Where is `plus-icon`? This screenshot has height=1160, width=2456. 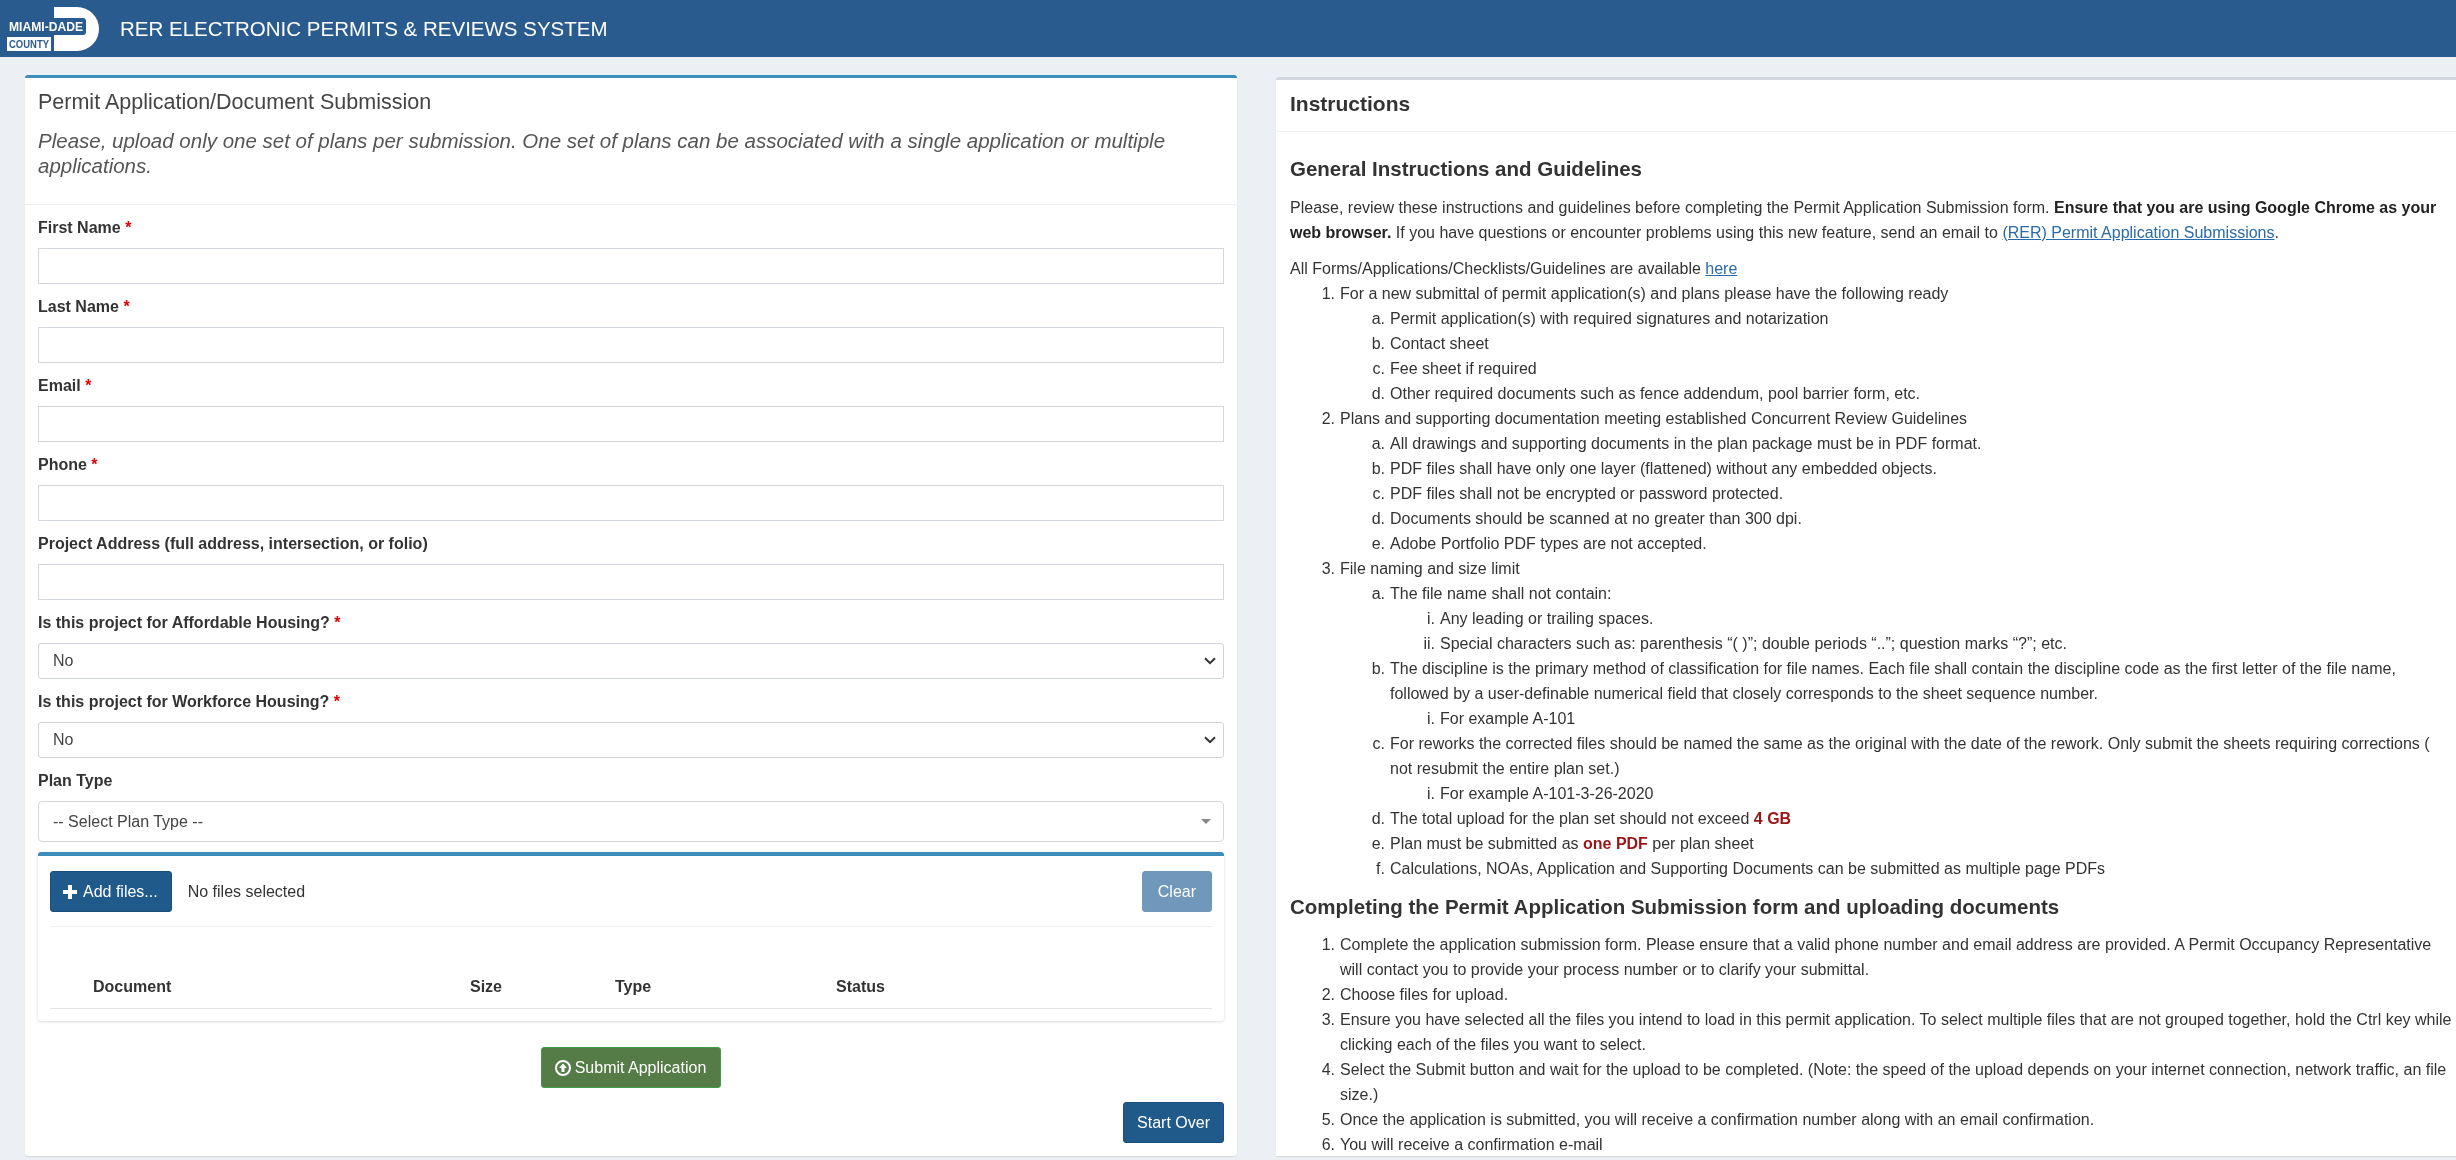 plus-icon is located at coordinates (70, 891).